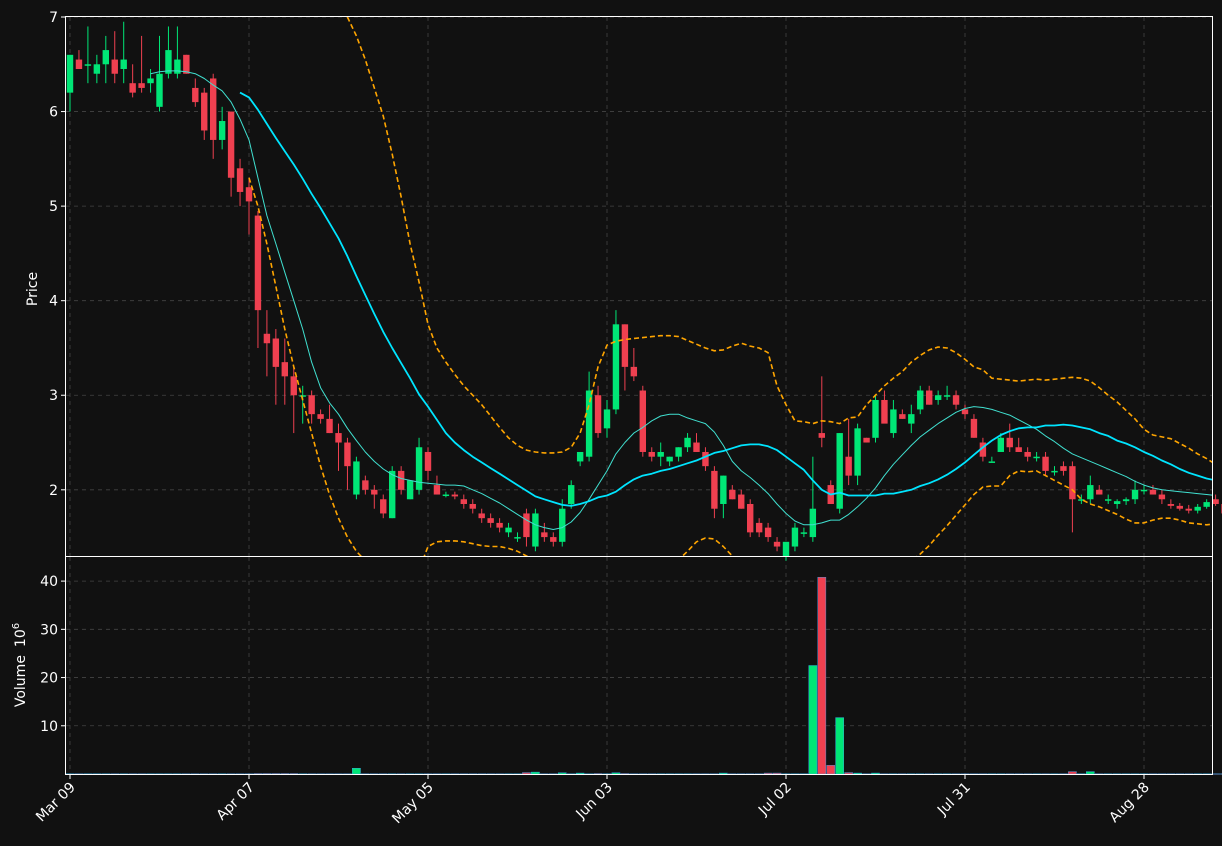  What do you see at coordinates (53, 18) in the screenshot?
I see `price-tick-label: 7` at bounding box center [53, 18].